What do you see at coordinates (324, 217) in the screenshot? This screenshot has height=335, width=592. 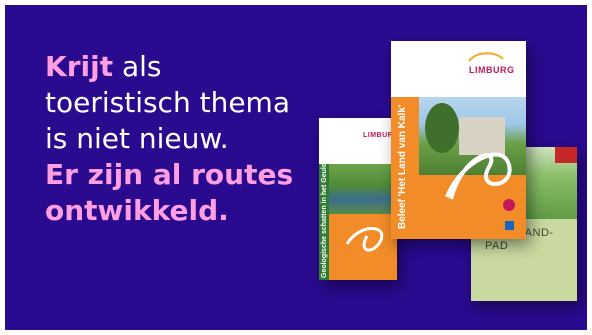 I see `brochure-left-spine-title: Geologische schatten in het Geuldal` at bounding box center [324, 217].